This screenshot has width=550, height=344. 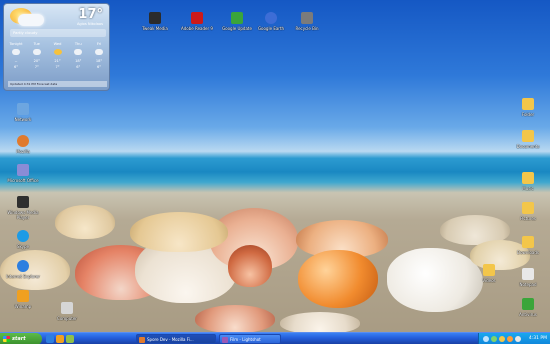 What do you see at coordinates (237, 28) in the screenshot?
I see `desktop-icon-label: Google Update` at bounding box center [237, 28].